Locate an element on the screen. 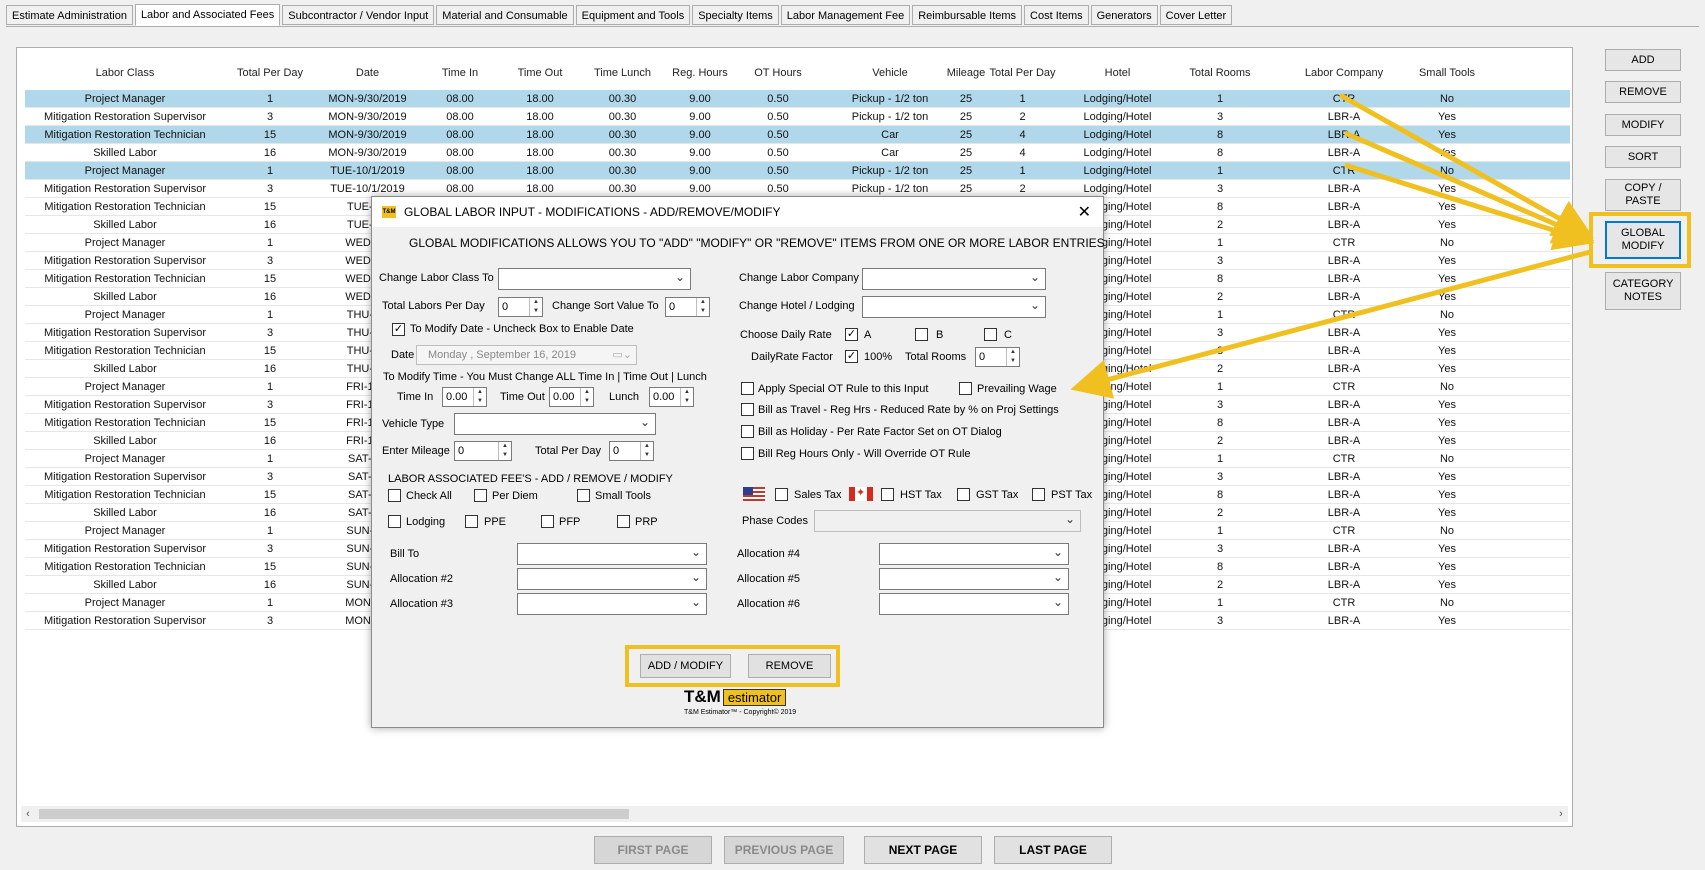  scroll-left-icon: ‹ is located at coordinates (28, 814).